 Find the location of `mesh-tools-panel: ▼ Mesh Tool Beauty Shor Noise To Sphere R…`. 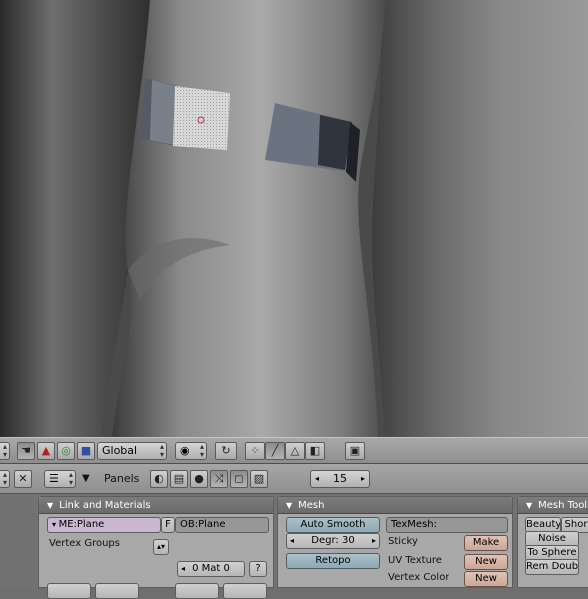

mesh-tools-panel: ▼ Mesh Tool Beauty Shor Noise To Sphere R… is located at coordinates (552, 542).